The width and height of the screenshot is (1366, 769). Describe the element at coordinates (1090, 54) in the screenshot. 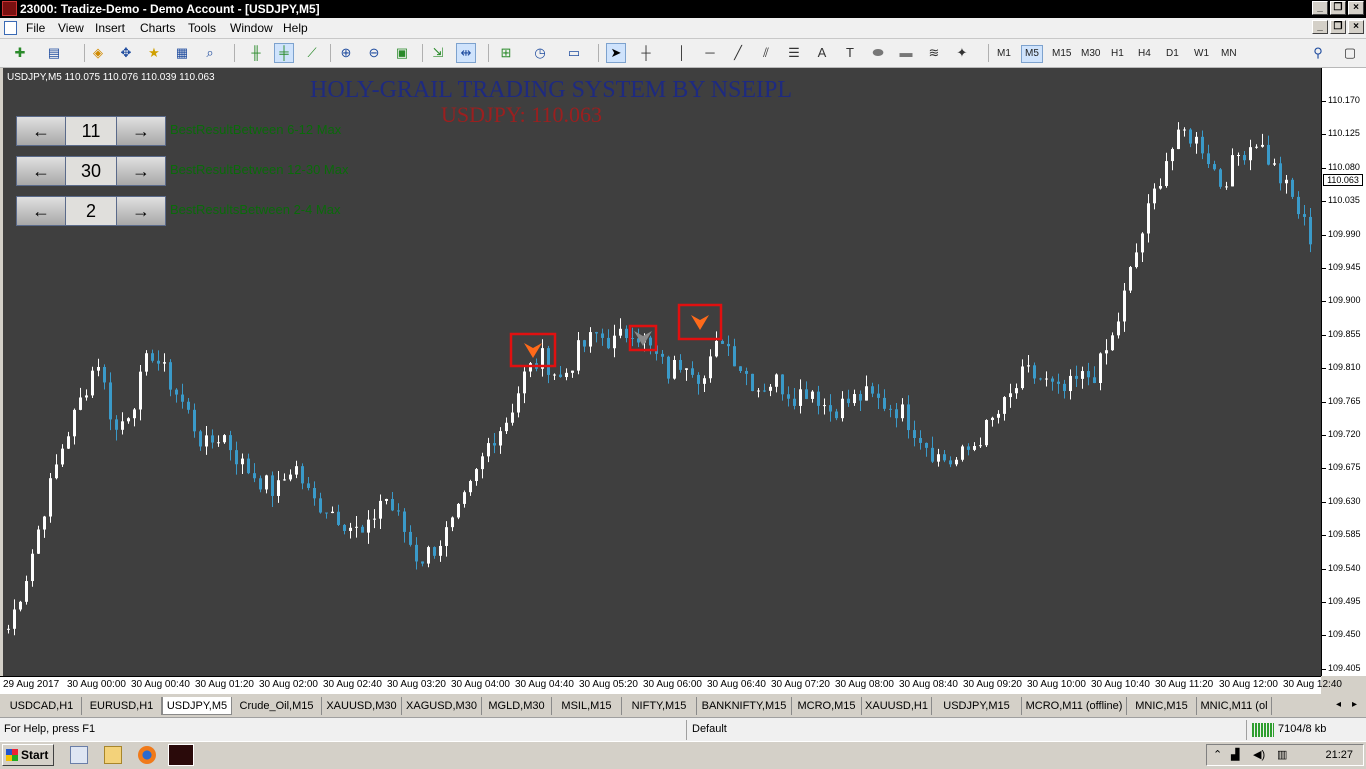

I see `timeframe-m30: M30` at that location.